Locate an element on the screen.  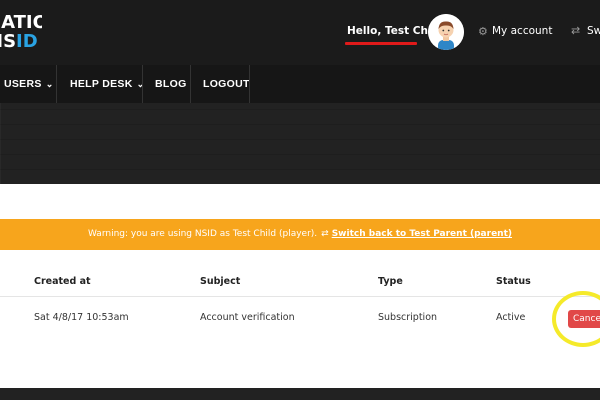
greeting-underline-annotation is located at coordinates (381, 43).